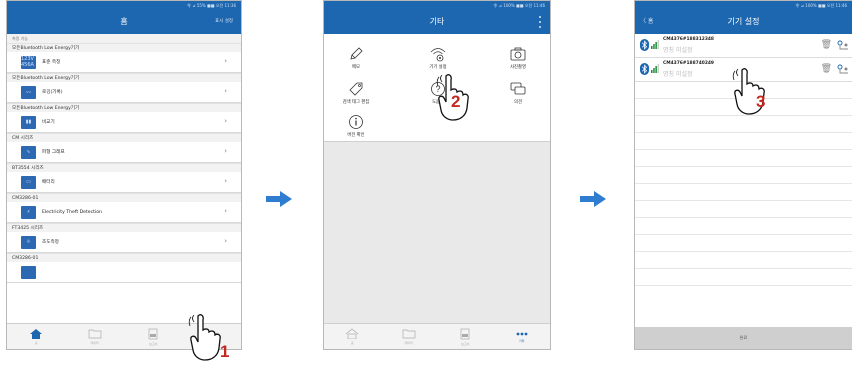  What do you see at coordinates (48, 122) in the screenshot?
I see `measurement-item-label: 비교기` at bounding box center [48, 122].